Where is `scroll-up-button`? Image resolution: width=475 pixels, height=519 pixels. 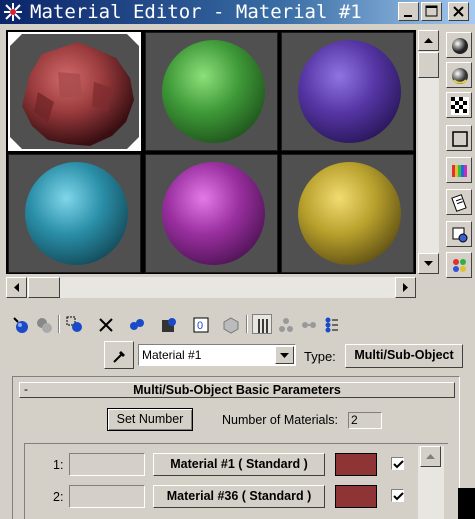
scroll-up-button is located at coordinates (428, 40).